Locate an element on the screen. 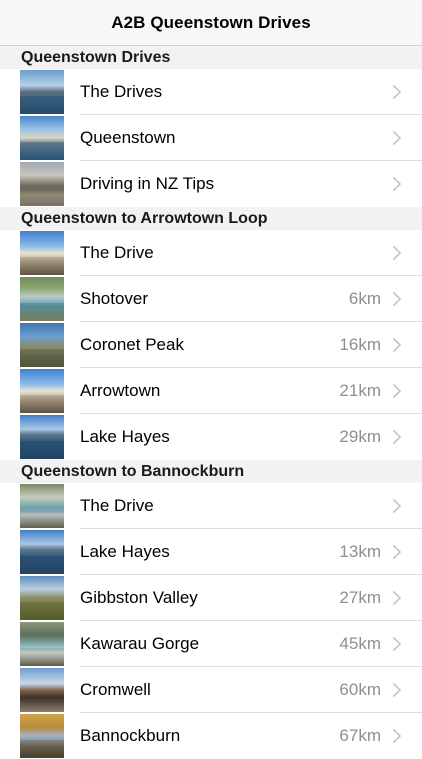  list-item-label: Queenstown is located at coordinates (128, 137).